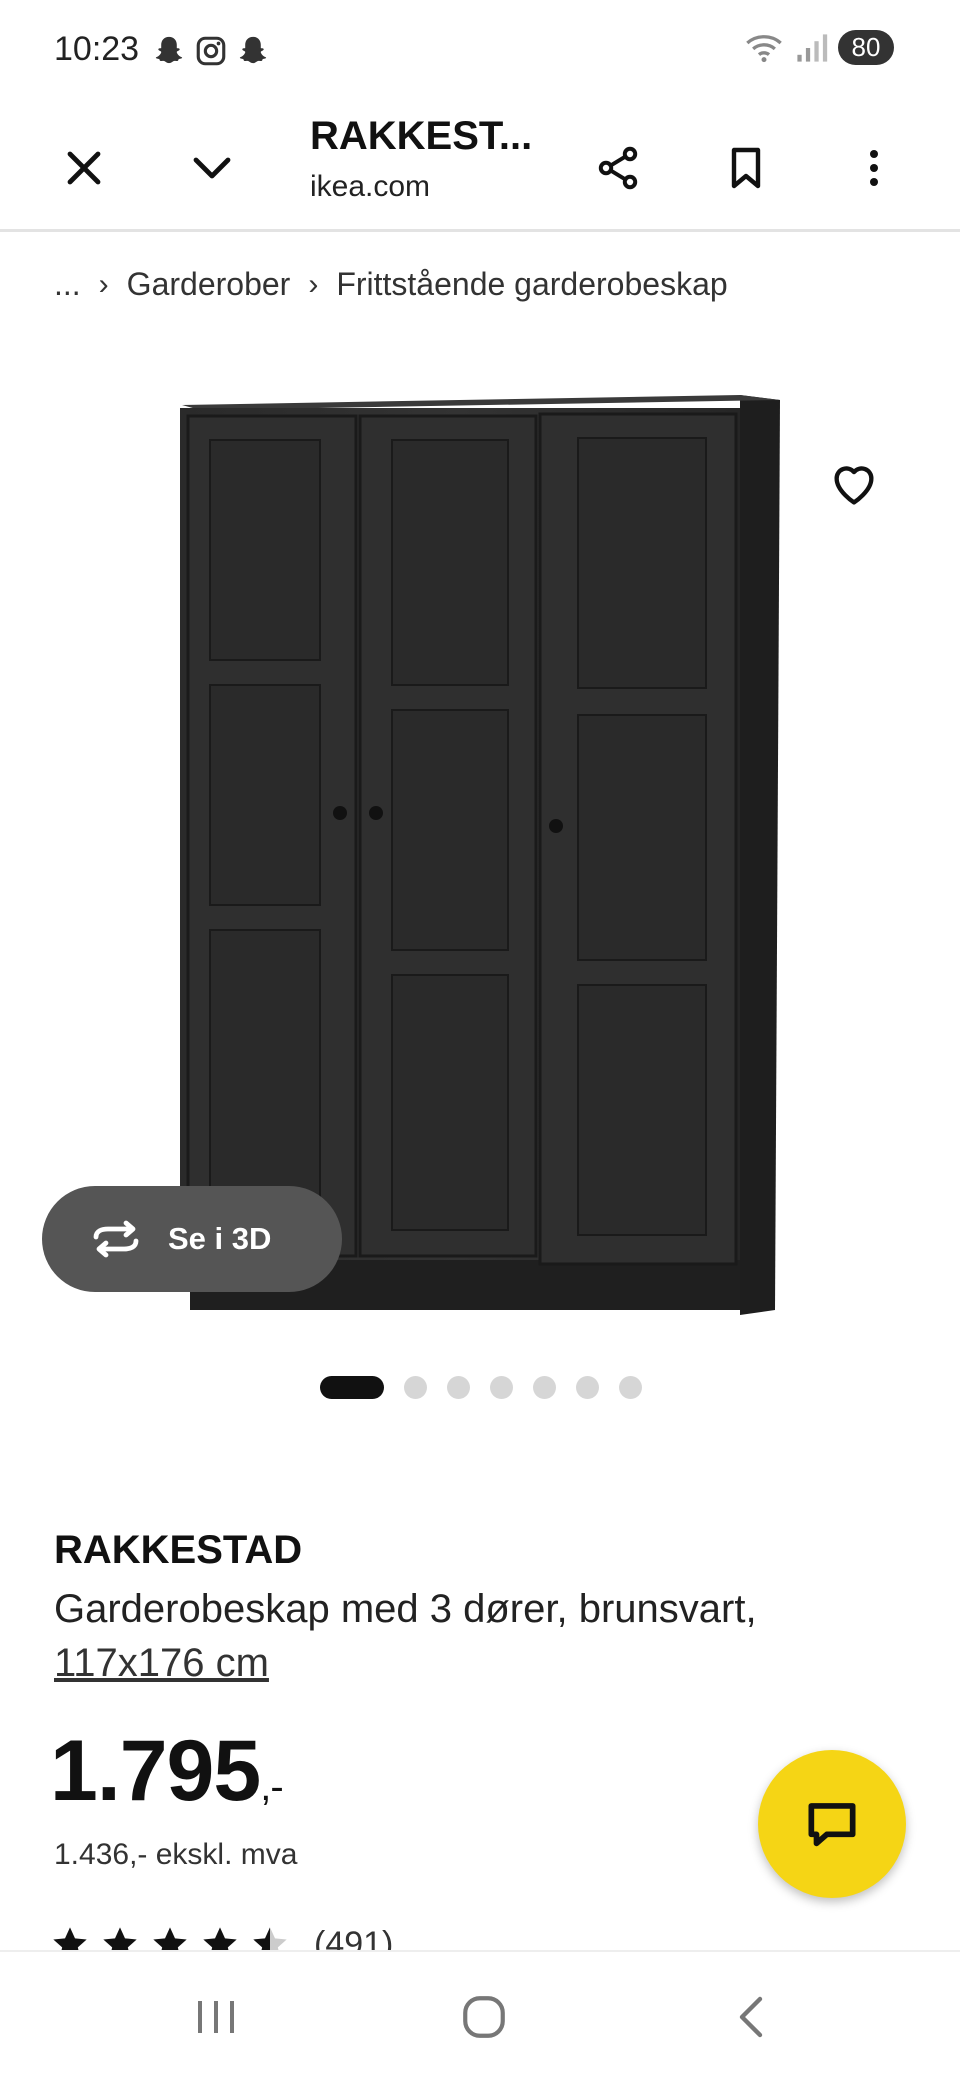 This screenshot has width=960, height=2080. Describe the element at coordinates (271, 1787) in the screenshot. I see `price-suffix: ,-` at that location.